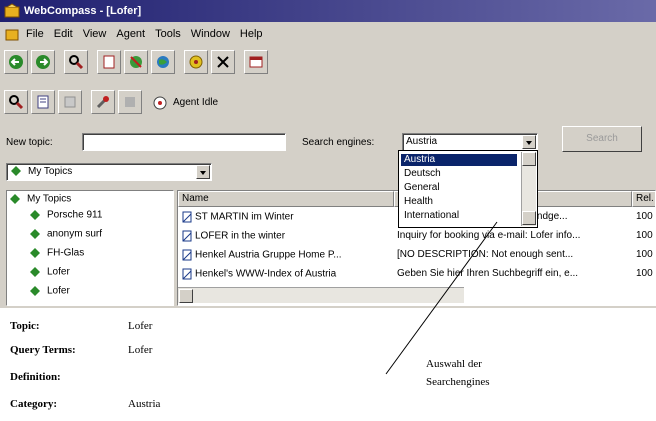 This screenshot has width=656, height=421. I want to click on annotation-pointer-line, so click(441, 298).